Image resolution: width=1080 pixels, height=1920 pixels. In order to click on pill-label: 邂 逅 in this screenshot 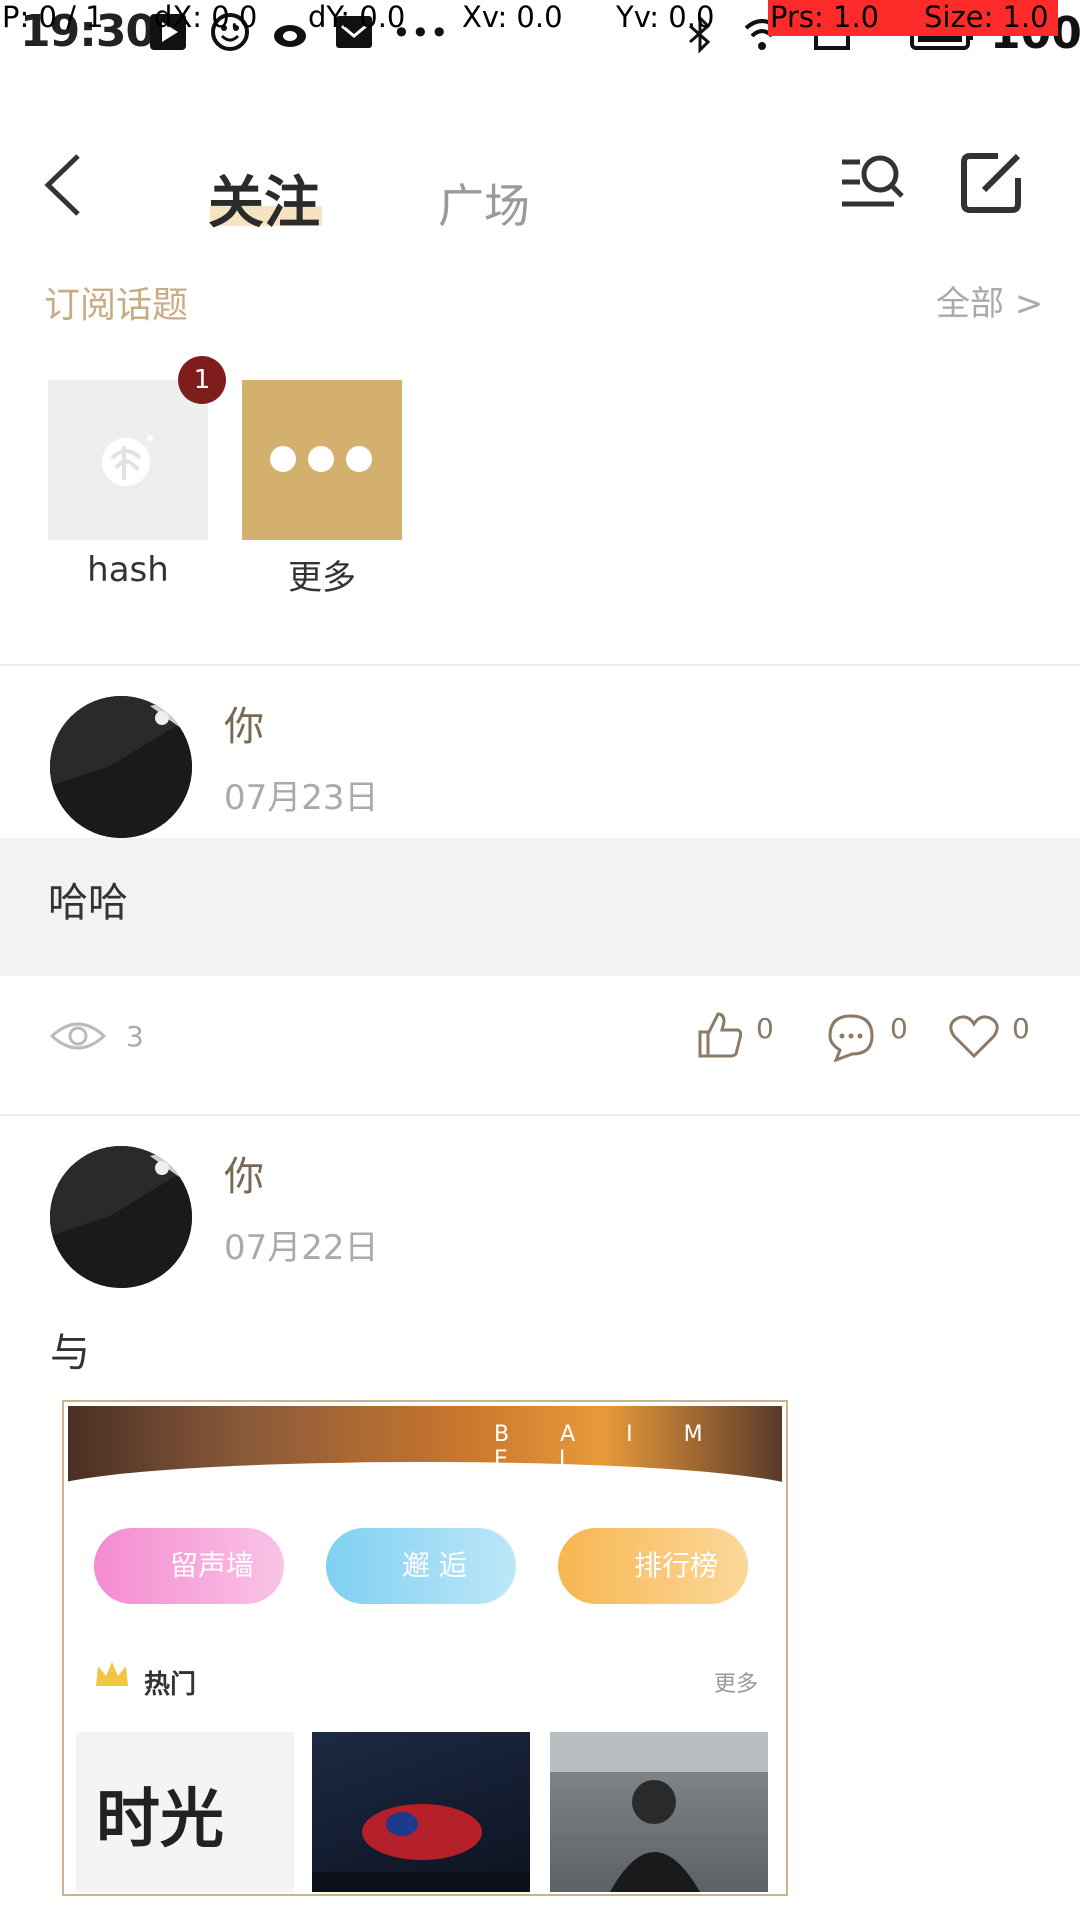, I will do `click(434, 1565)`.